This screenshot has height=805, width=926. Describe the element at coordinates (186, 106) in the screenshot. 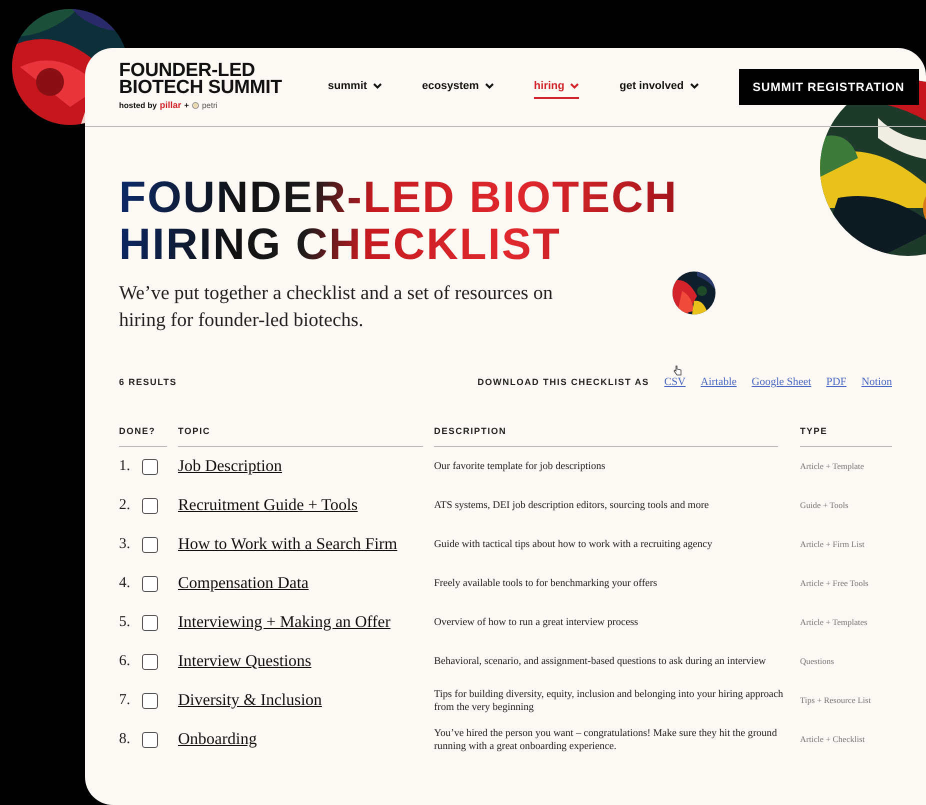

I see `plus-sign: +` at that location.